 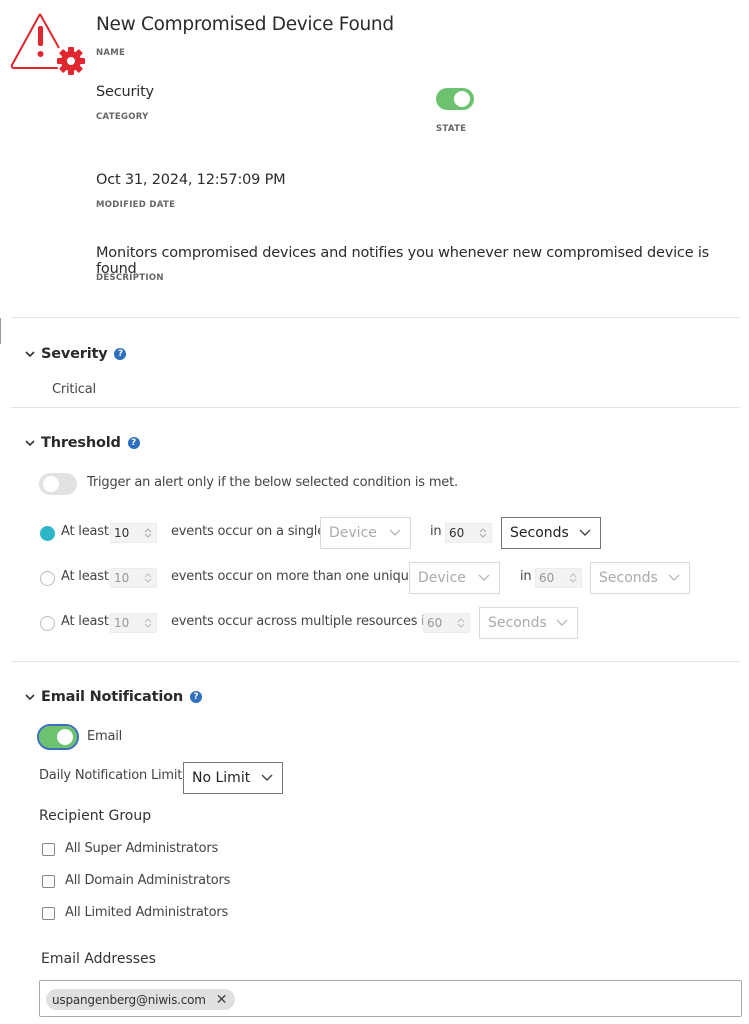 I want to click on name-label: NAME, so click(x=111, y=53).